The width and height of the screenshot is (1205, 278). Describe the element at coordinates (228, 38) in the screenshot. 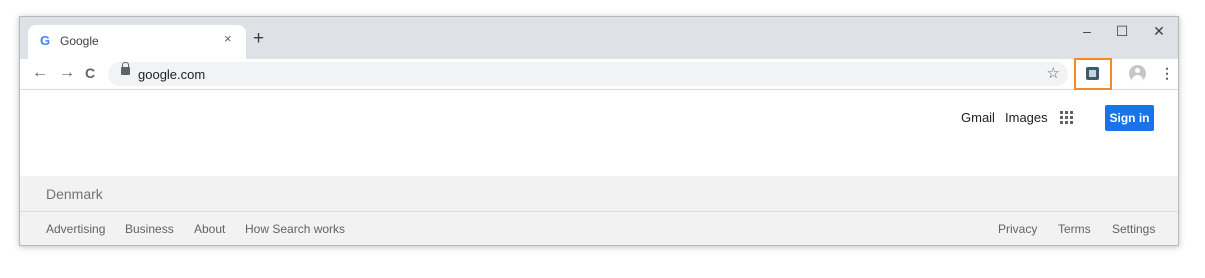

I see `tab-close-icon: ×` at that location.